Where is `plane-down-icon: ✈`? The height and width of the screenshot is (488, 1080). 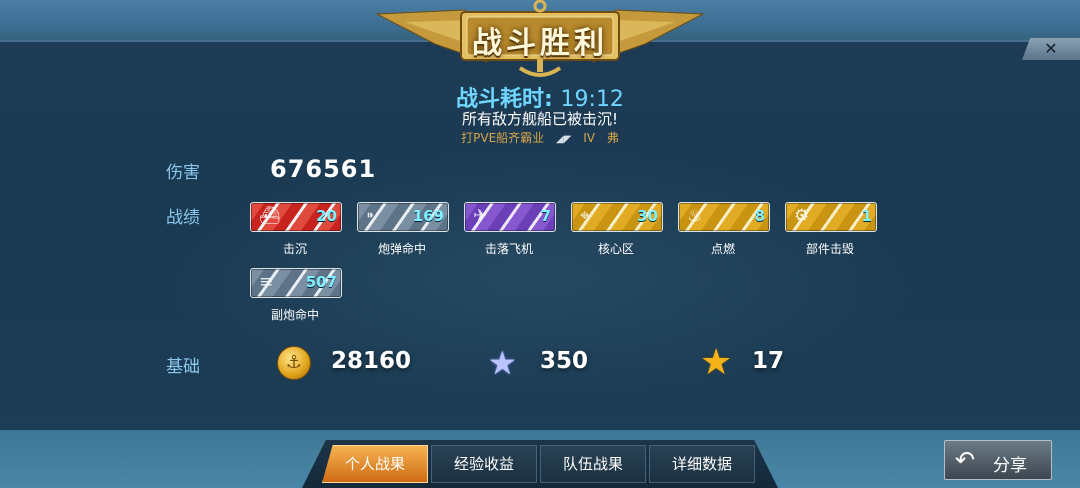 plane-down-icon: ✈ is located at coordinates (480, 216).